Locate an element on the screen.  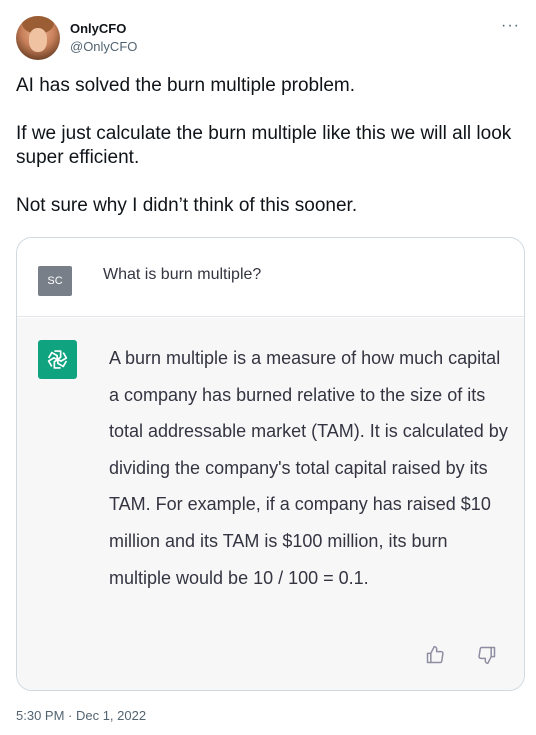
thumbs-down-icon is located at coordinates (487, 655).